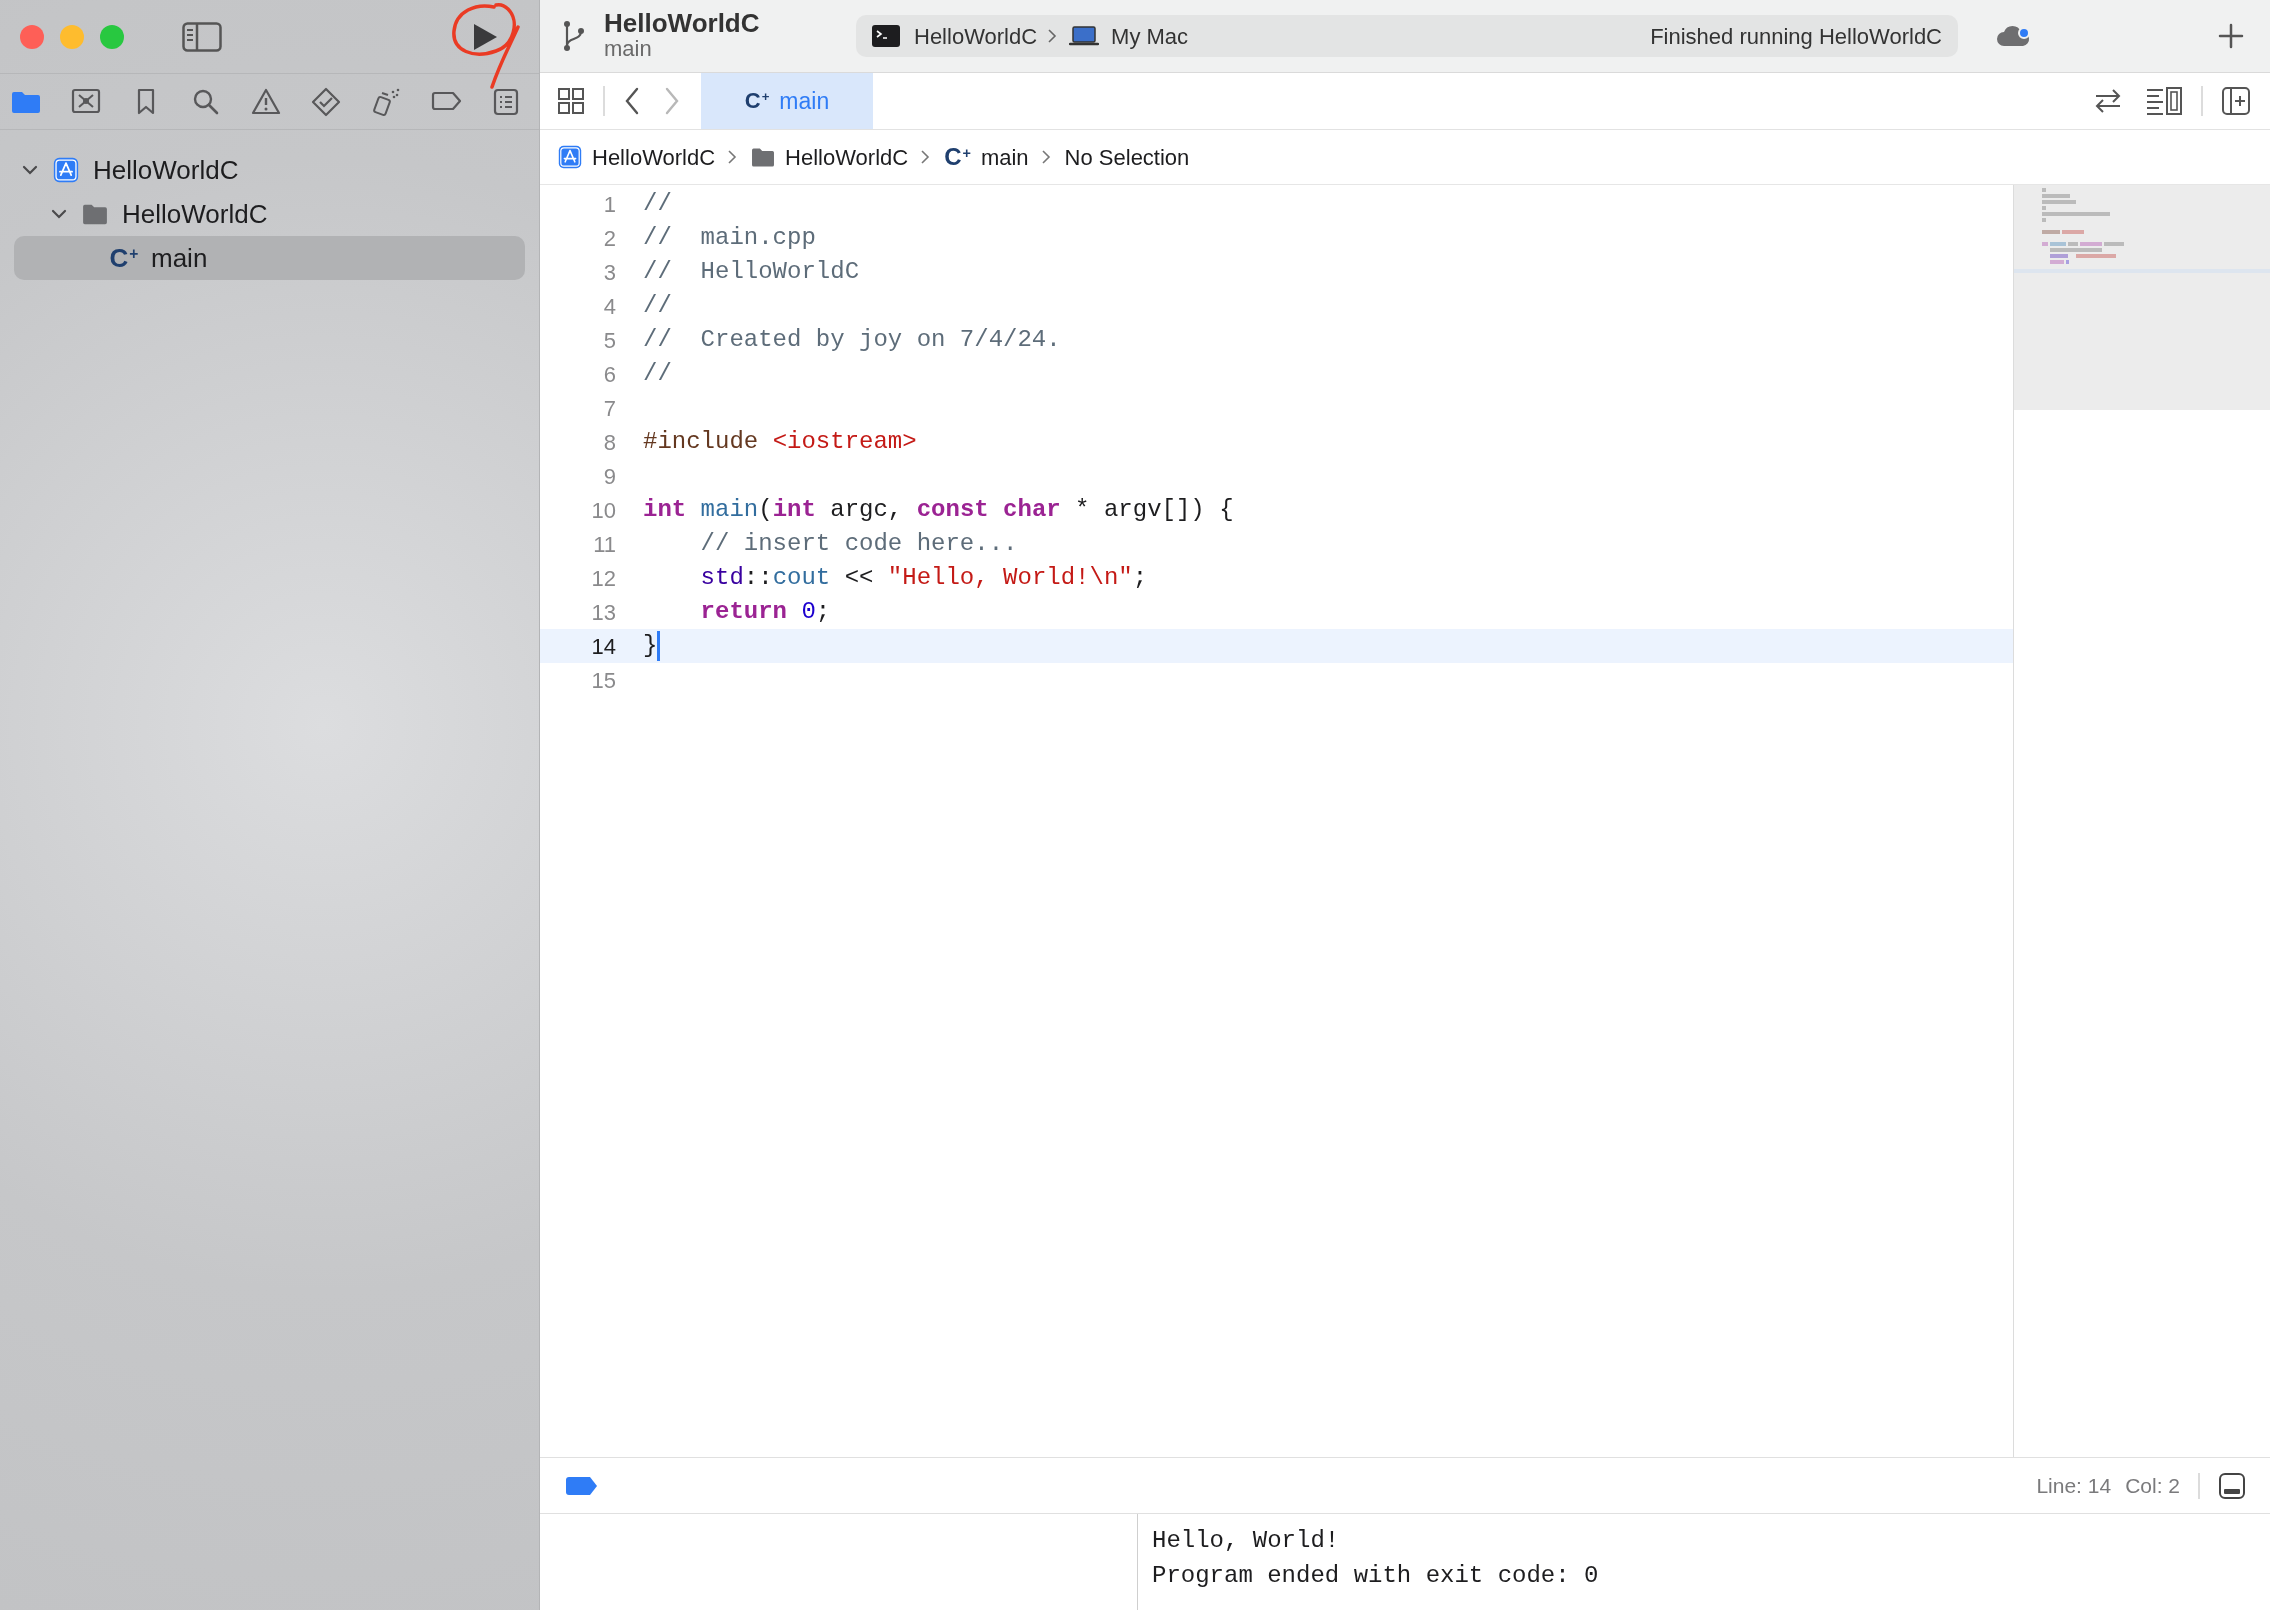 The image size is (2270, 1610). I want to click on line-number: 6, so click(609, 374).